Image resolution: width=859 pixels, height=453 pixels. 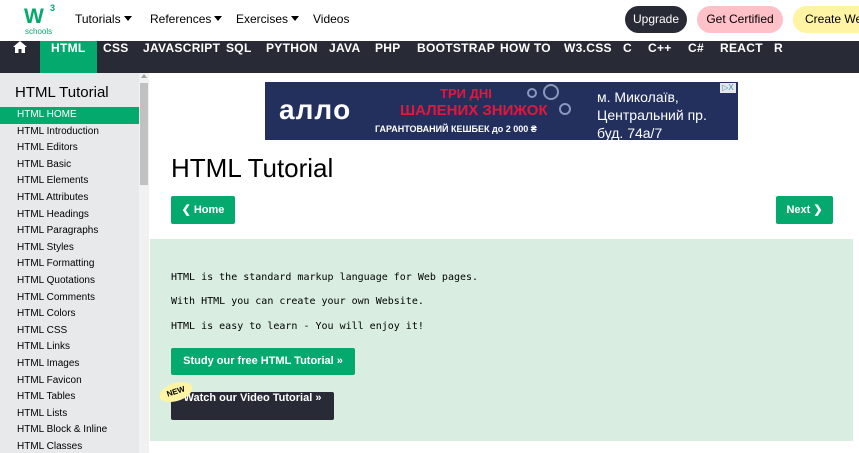 What do you see at coordinates (525, 57) in the screenshot?
I see `nav-howto: HOW TO` at bounding box center [525, 57].